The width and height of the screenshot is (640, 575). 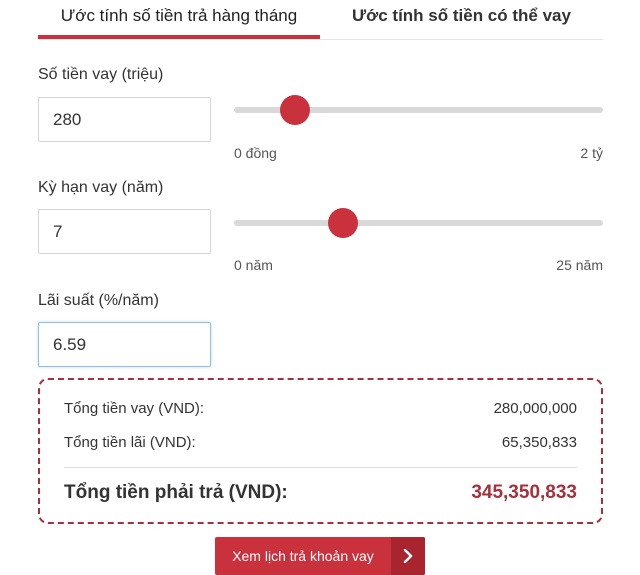 What do you see at coordinates (579, 265) in the screenshot?
I see `loan-term-max-label: 25 năm` at bounding box center [579, 265].